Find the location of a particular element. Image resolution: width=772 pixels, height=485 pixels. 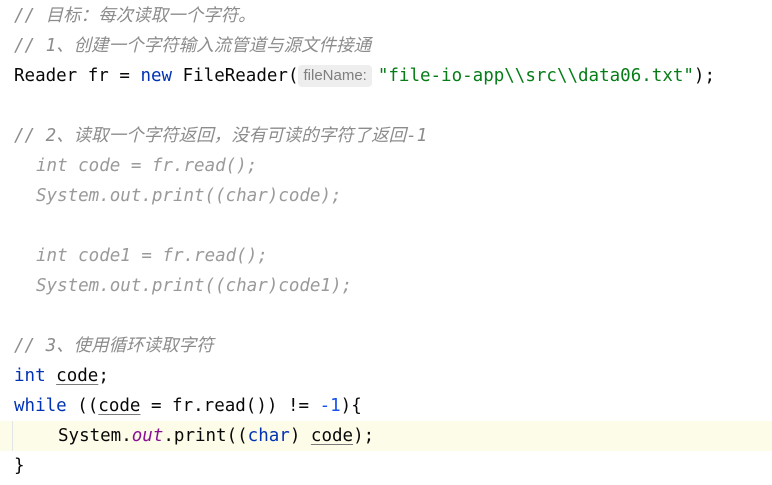

field-out: out is located at coordinates (147, 436).